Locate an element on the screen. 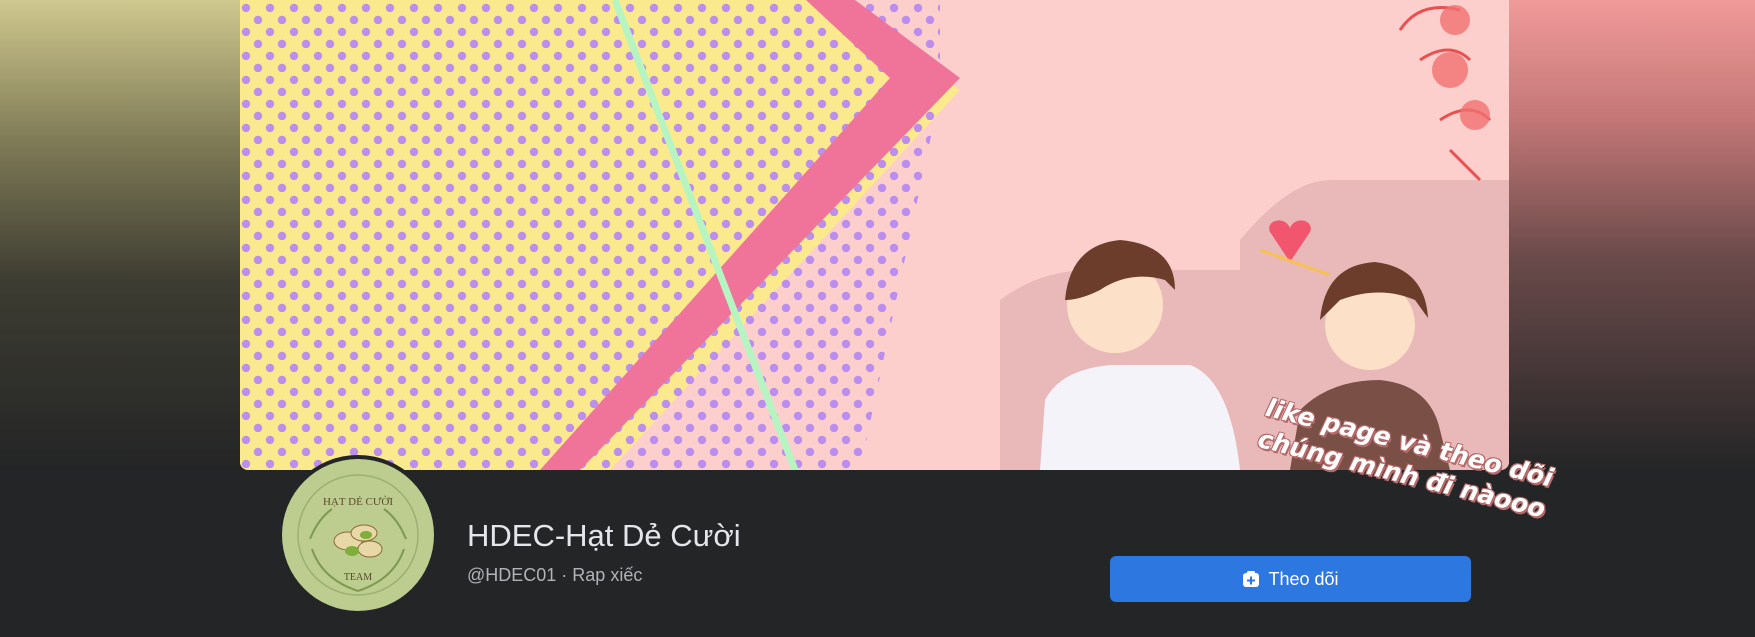 The height and width of the screenshot is (637, 1755). page-handle-category: @HDEC01 · Rap xiếc is located at coordinates (555, 575).